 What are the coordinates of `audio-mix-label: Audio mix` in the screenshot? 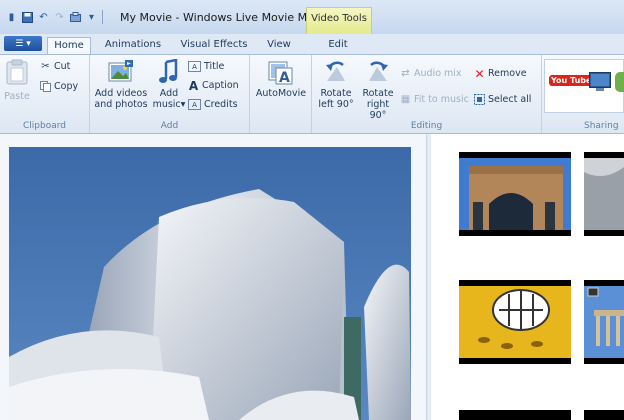 It's located at (438, 73).